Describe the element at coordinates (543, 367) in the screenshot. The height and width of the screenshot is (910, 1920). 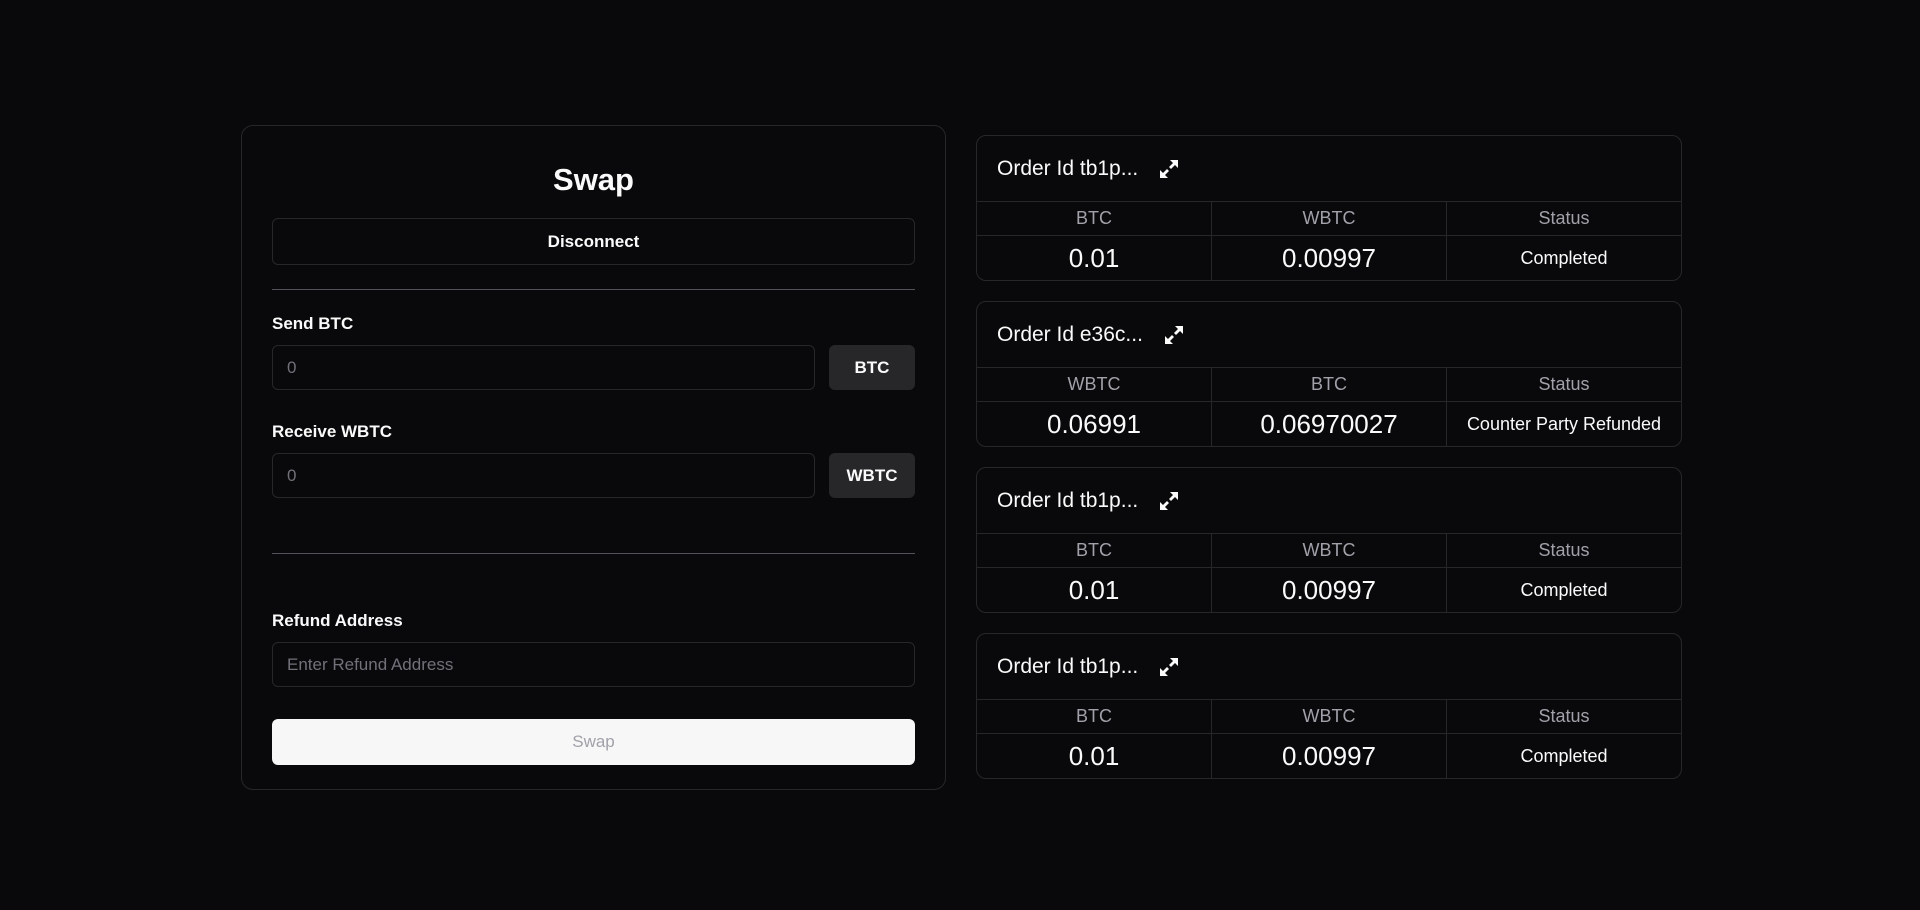
I see `send-amount-input: 0` at that location.